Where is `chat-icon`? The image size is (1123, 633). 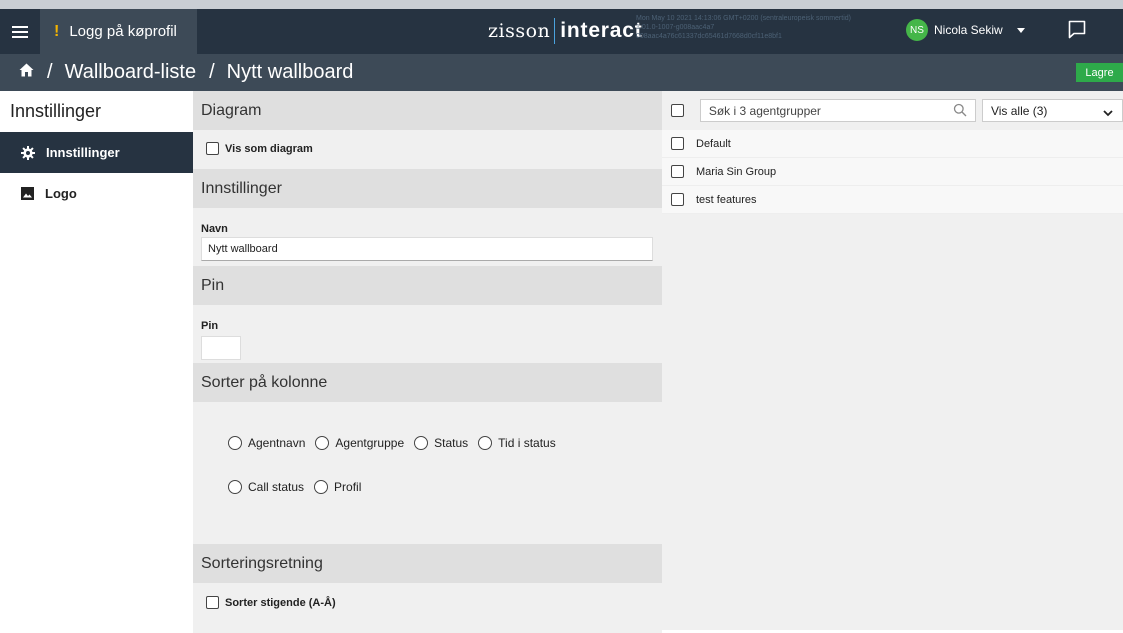 chat-icon is located at coordinates (1077, 32).